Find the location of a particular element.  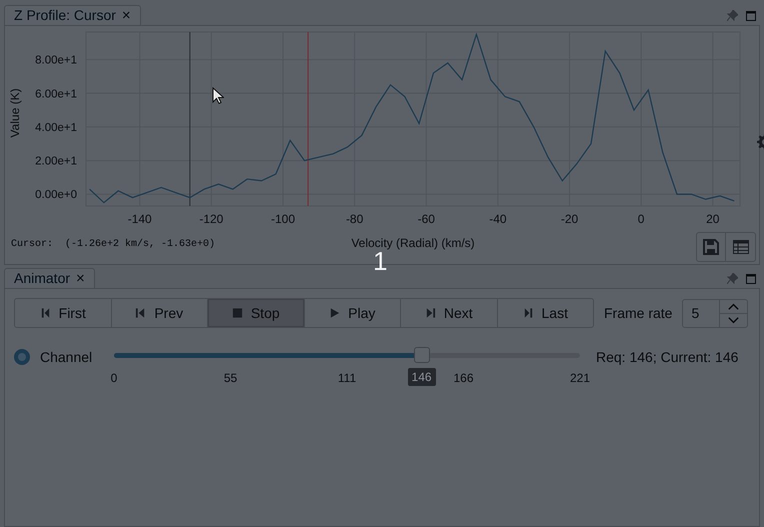

step-back-icon is located at coordinates (140, 313).